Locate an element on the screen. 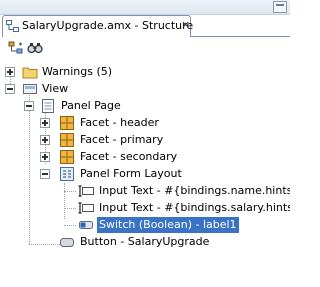 This screenshot has width=320, height=287. tree-label: Facet - header is located at coordinates (119, 122).